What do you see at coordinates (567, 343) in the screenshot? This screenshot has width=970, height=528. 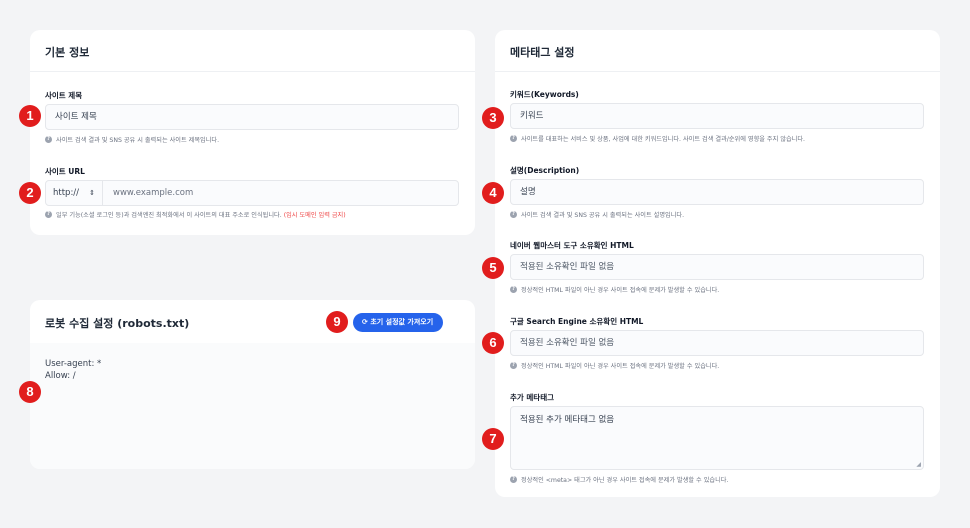 I see `google-html-value: 적용된 소유확인 파일 없음` at bounding box center [567, 343].